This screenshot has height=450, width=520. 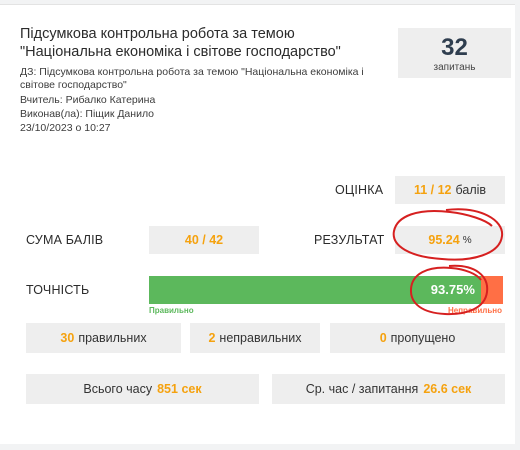 I want to click on correct-count-box: 30 правильних, so click(x=103, y=338).